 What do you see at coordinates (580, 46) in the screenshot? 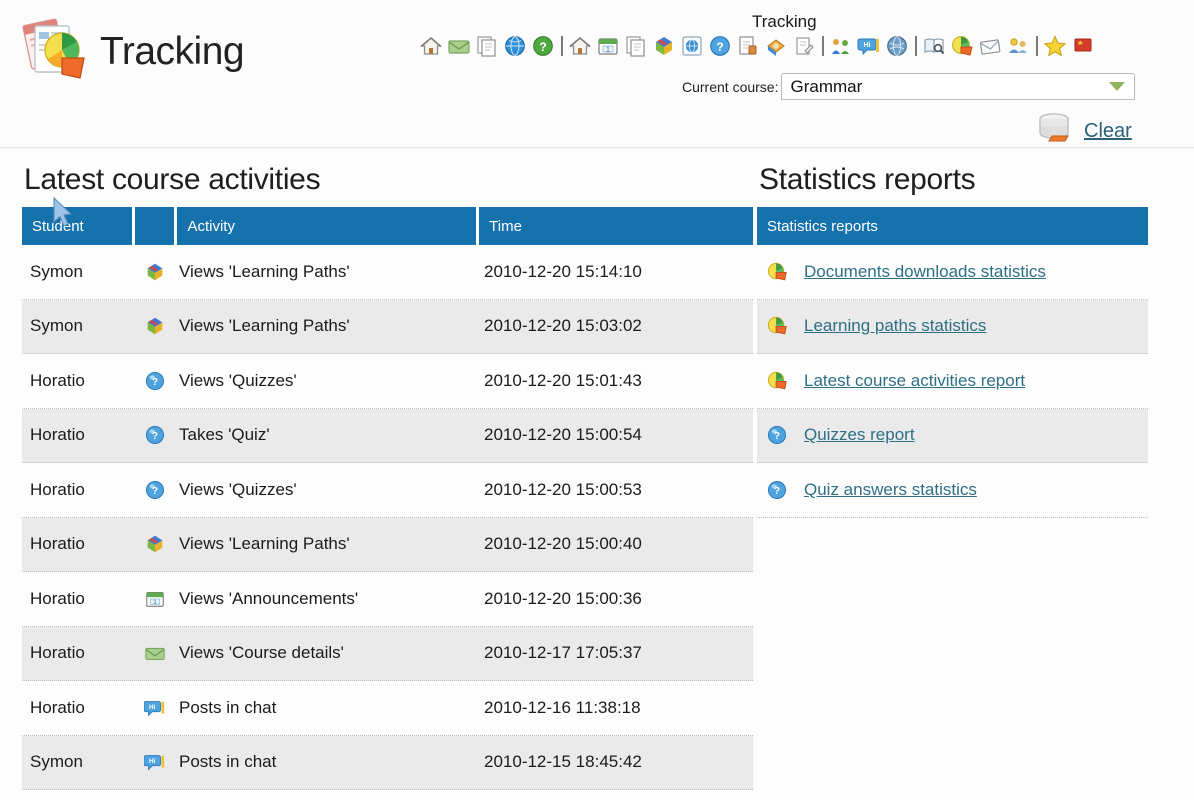
I see `course-home-icon` at bounding box center [580, 46].